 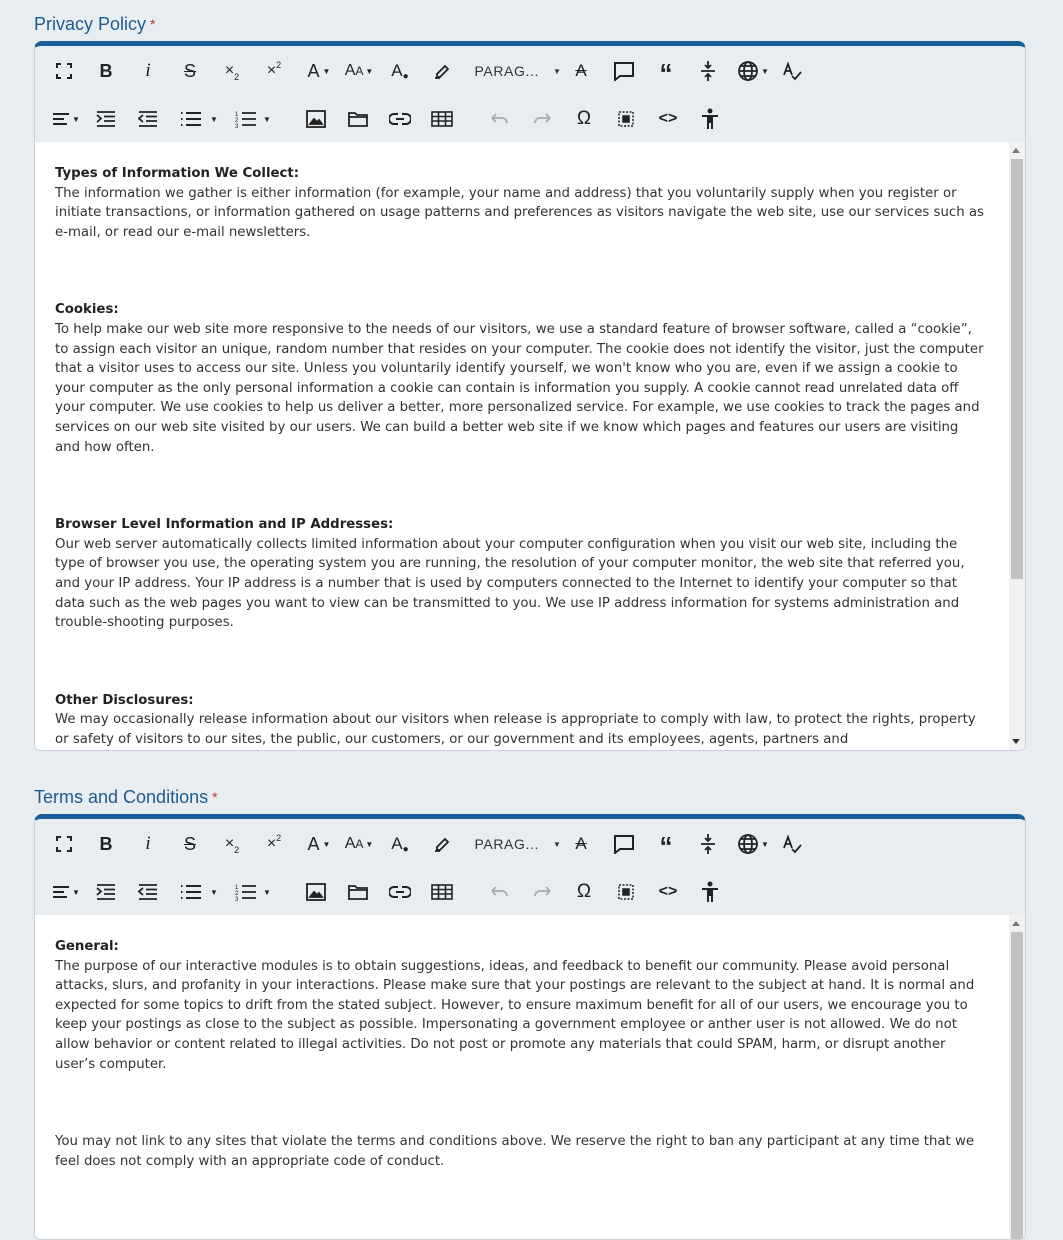 What do you see at coordinates (126, 797) in the screenshot?
I see `terms-and-conditions-label: Terms and Conditions *` at bounding box center [126, 797].